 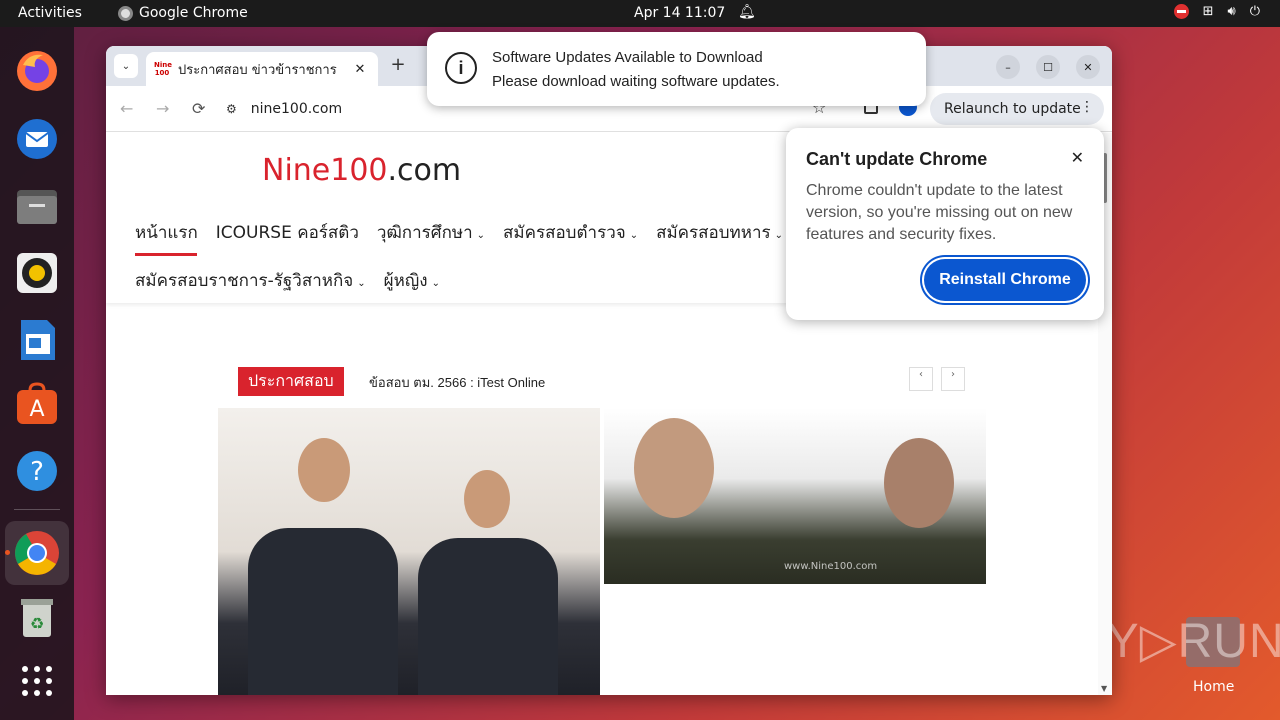 I want to click on system-tray: ⊞ 🔊︎ ⏻, so click(x=1216, y=11).